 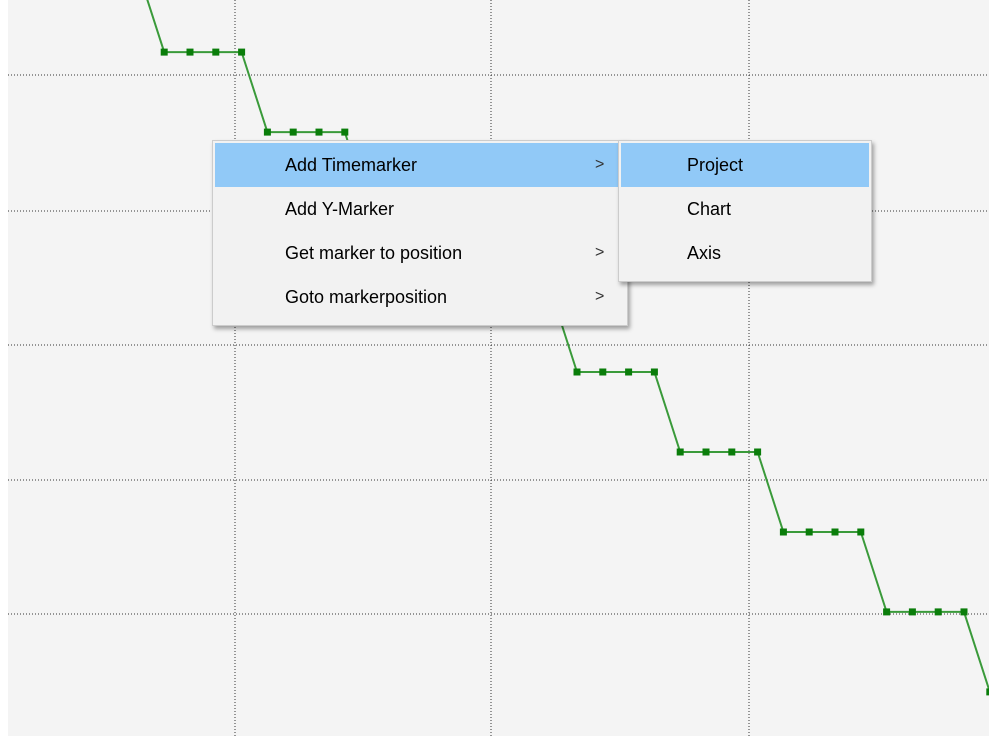 What do you see at coordinates (374, 253) in the screenshot?
I see `menu-item-label: Get marker to position` at bounding box center [374, 253].